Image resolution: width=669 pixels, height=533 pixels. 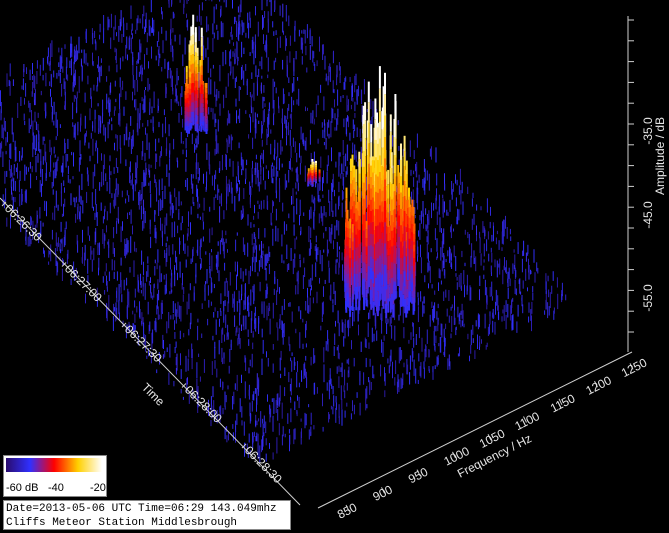 I want to click on amplitude-tick-label: -55.0, so click(x=648, y=298).